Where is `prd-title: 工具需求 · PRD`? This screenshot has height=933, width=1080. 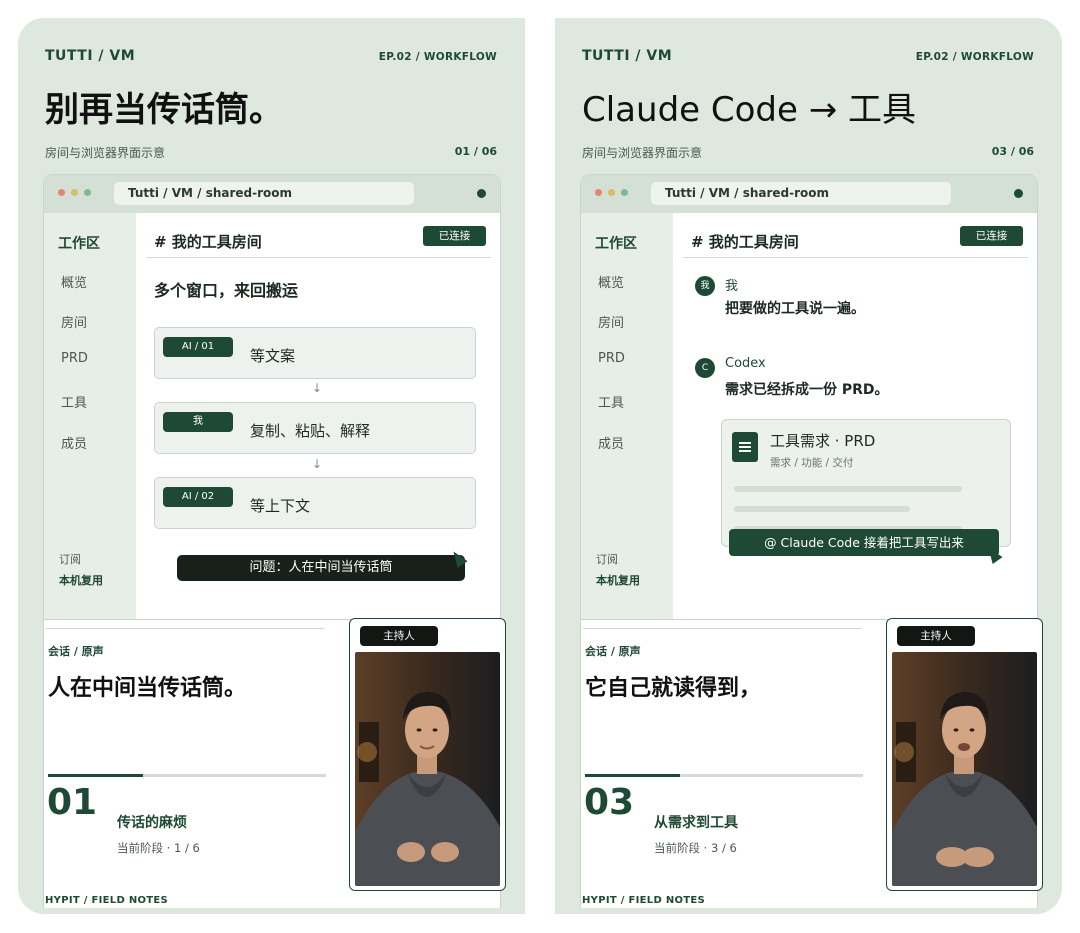 prd-title: 工具需求 · PRD is located at coordinates (823, 441).